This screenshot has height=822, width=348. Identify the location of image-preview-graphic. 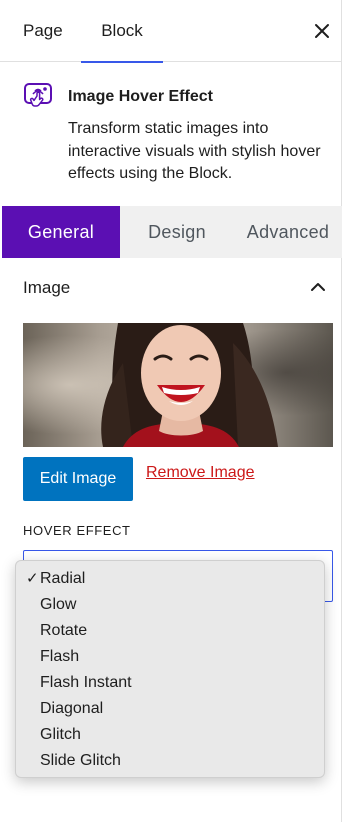
(178, 385).